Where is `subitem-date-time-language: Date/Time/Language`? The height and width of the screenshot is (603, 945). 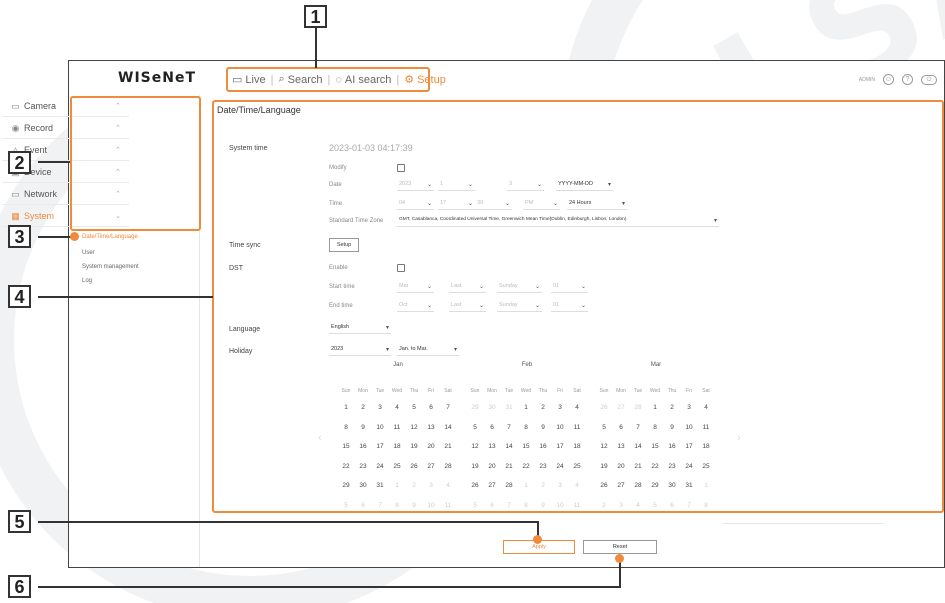
subitem-date-time-language: Date/Time/Language is located at coordinates (110, 237).